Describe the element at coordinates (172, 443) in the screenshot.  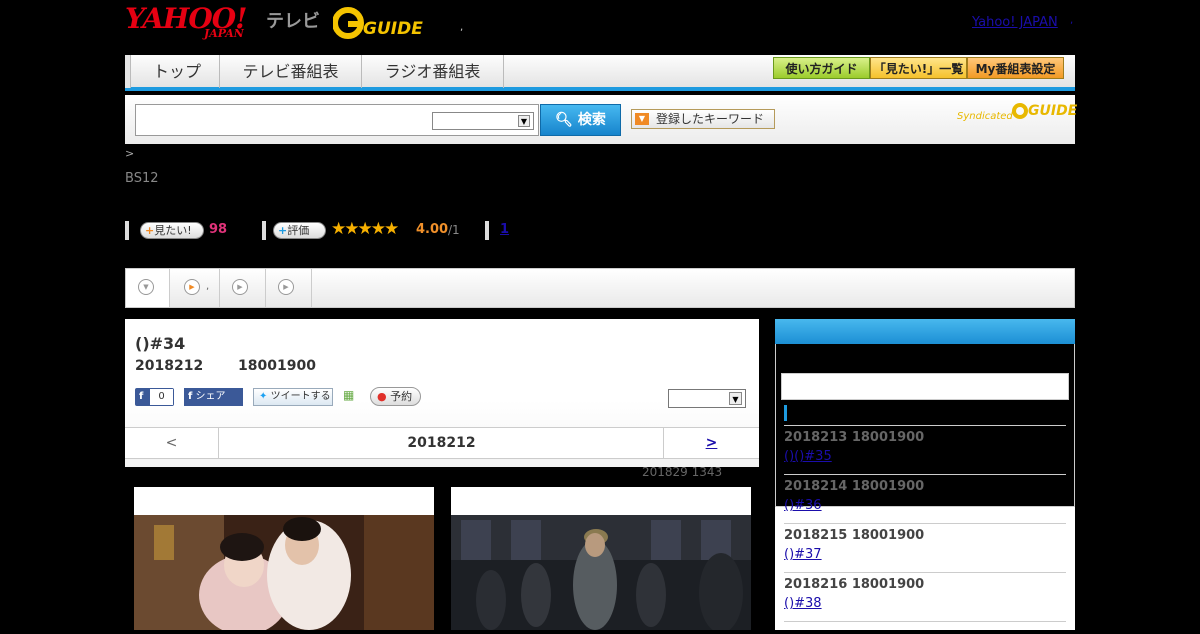
I see `previous-program-link: <` at that location.